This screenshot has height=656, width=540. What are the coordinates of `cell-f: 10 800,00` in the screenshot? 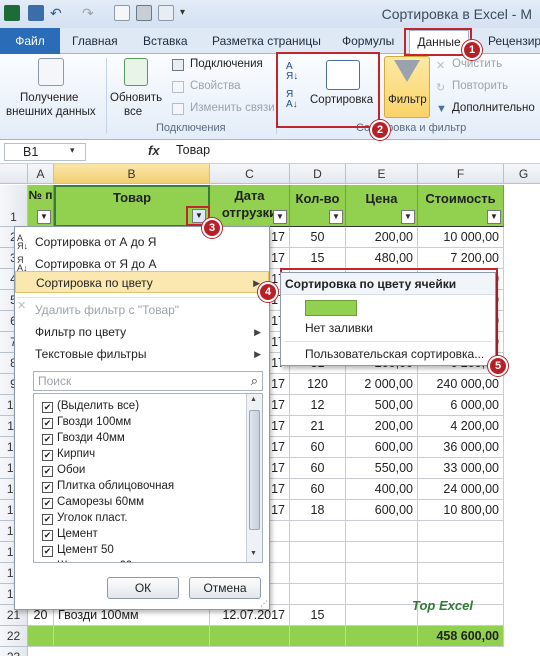 It's located at (461, 510).